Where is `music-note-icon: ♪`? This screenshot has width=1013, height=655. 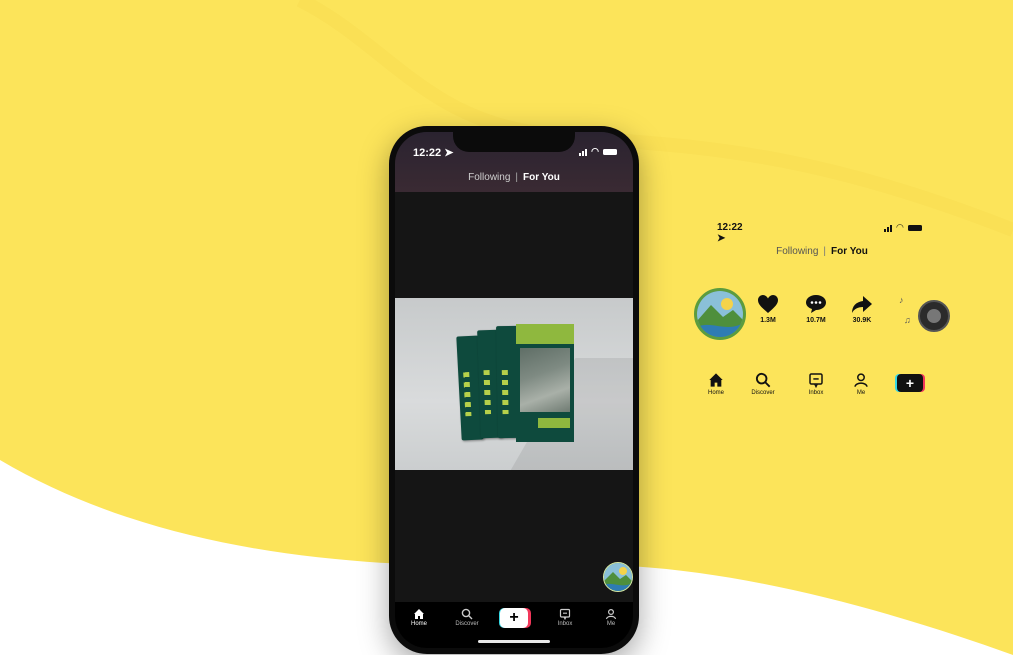 music-note-icon: ♪ is located at coordinates (901, 300).